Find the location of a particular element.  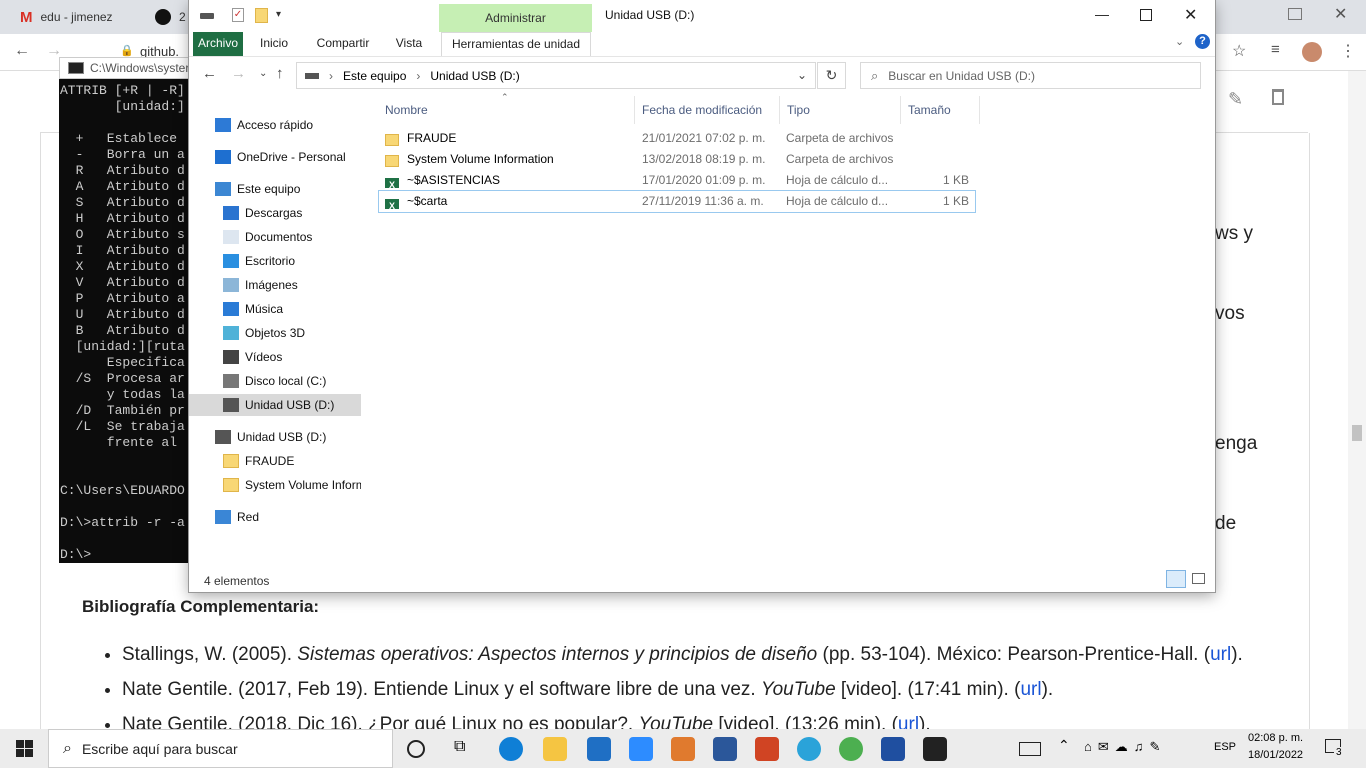

nav-item-label: Documentos is located at coordinates (279, 237).